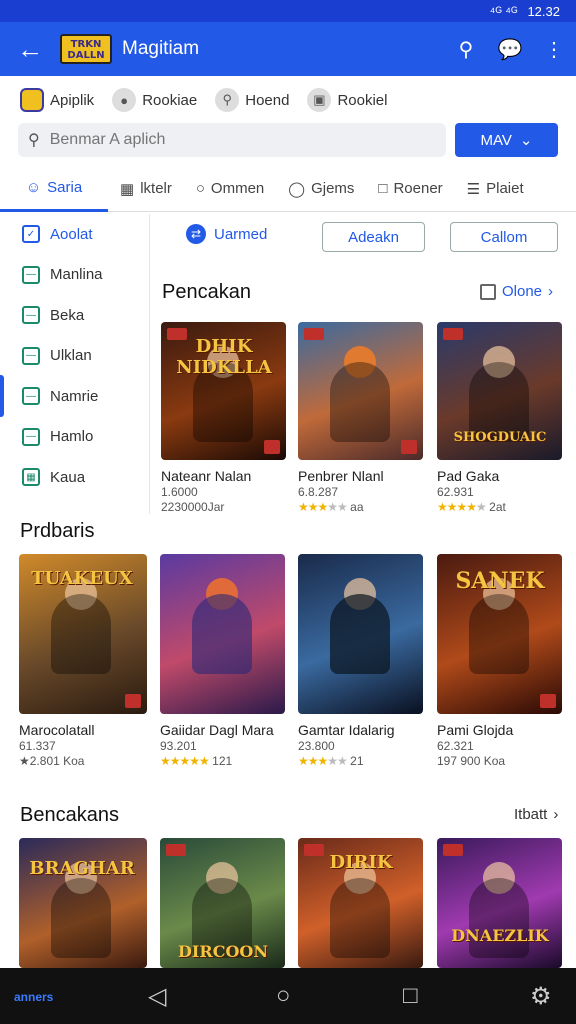 The width and height of the screenshot is (576, 1024). What do you see at coordinates (283, 996) in the screenshot?
I see `home-circle-icon: ○` at bounding box center [283, 996].